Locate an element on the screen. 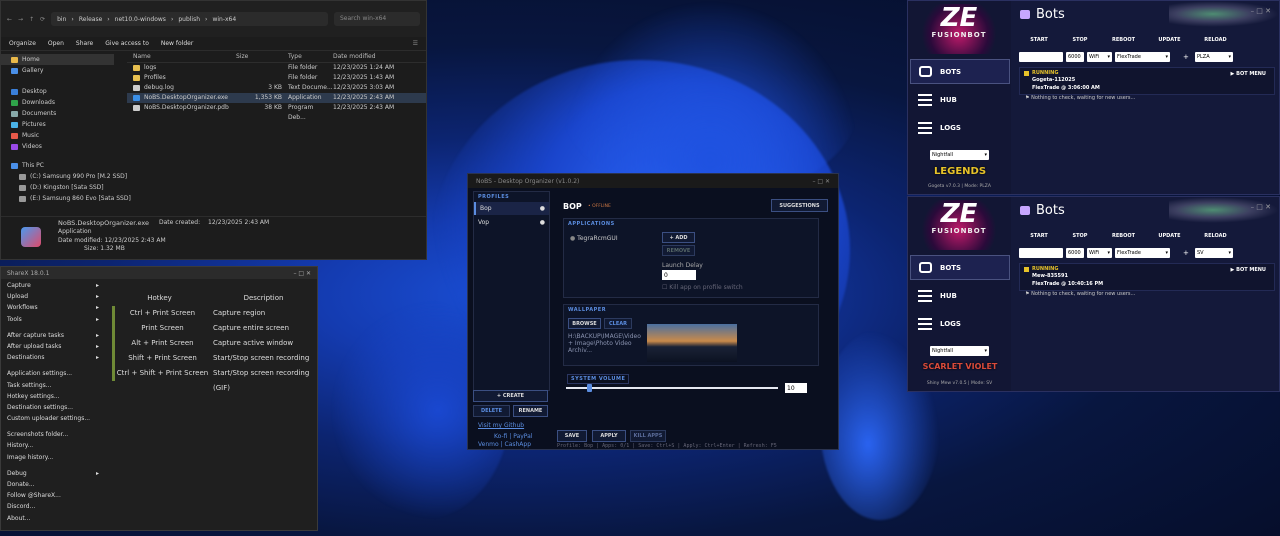 The height and width of the screenshot is (536, 1280). sharex-menu-item: Destinations ▸ is located at coordinates (53, 357).